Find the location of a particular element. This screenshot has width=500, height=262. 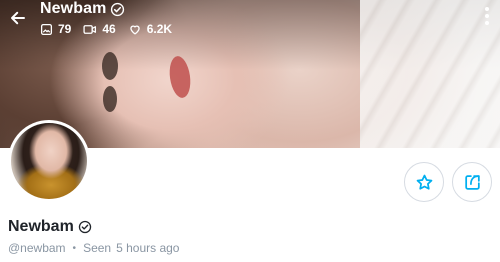

profile-meta: @newbam • Seen 5 hours ago is located at coordinates (93, 248).